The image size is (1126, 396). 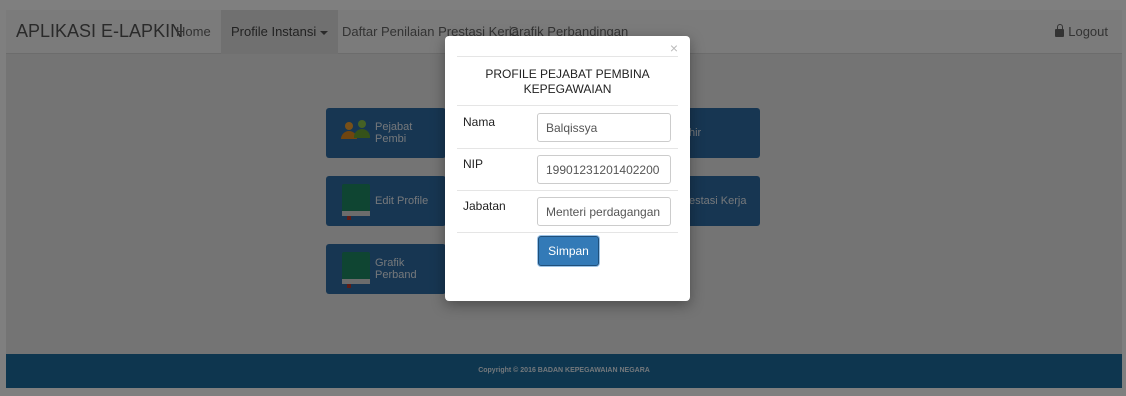 I want to click on form-row-nama: Nama, so click(x=567, y=128).